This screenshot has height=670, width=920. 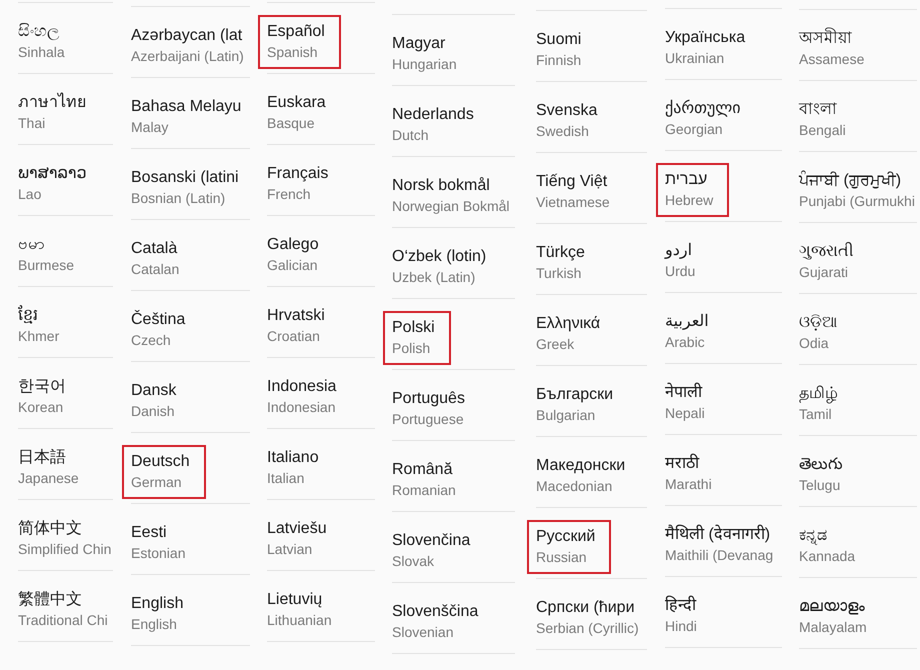 I want to click on language-item: Nederlands Dutch, so click(x=436, y=125).